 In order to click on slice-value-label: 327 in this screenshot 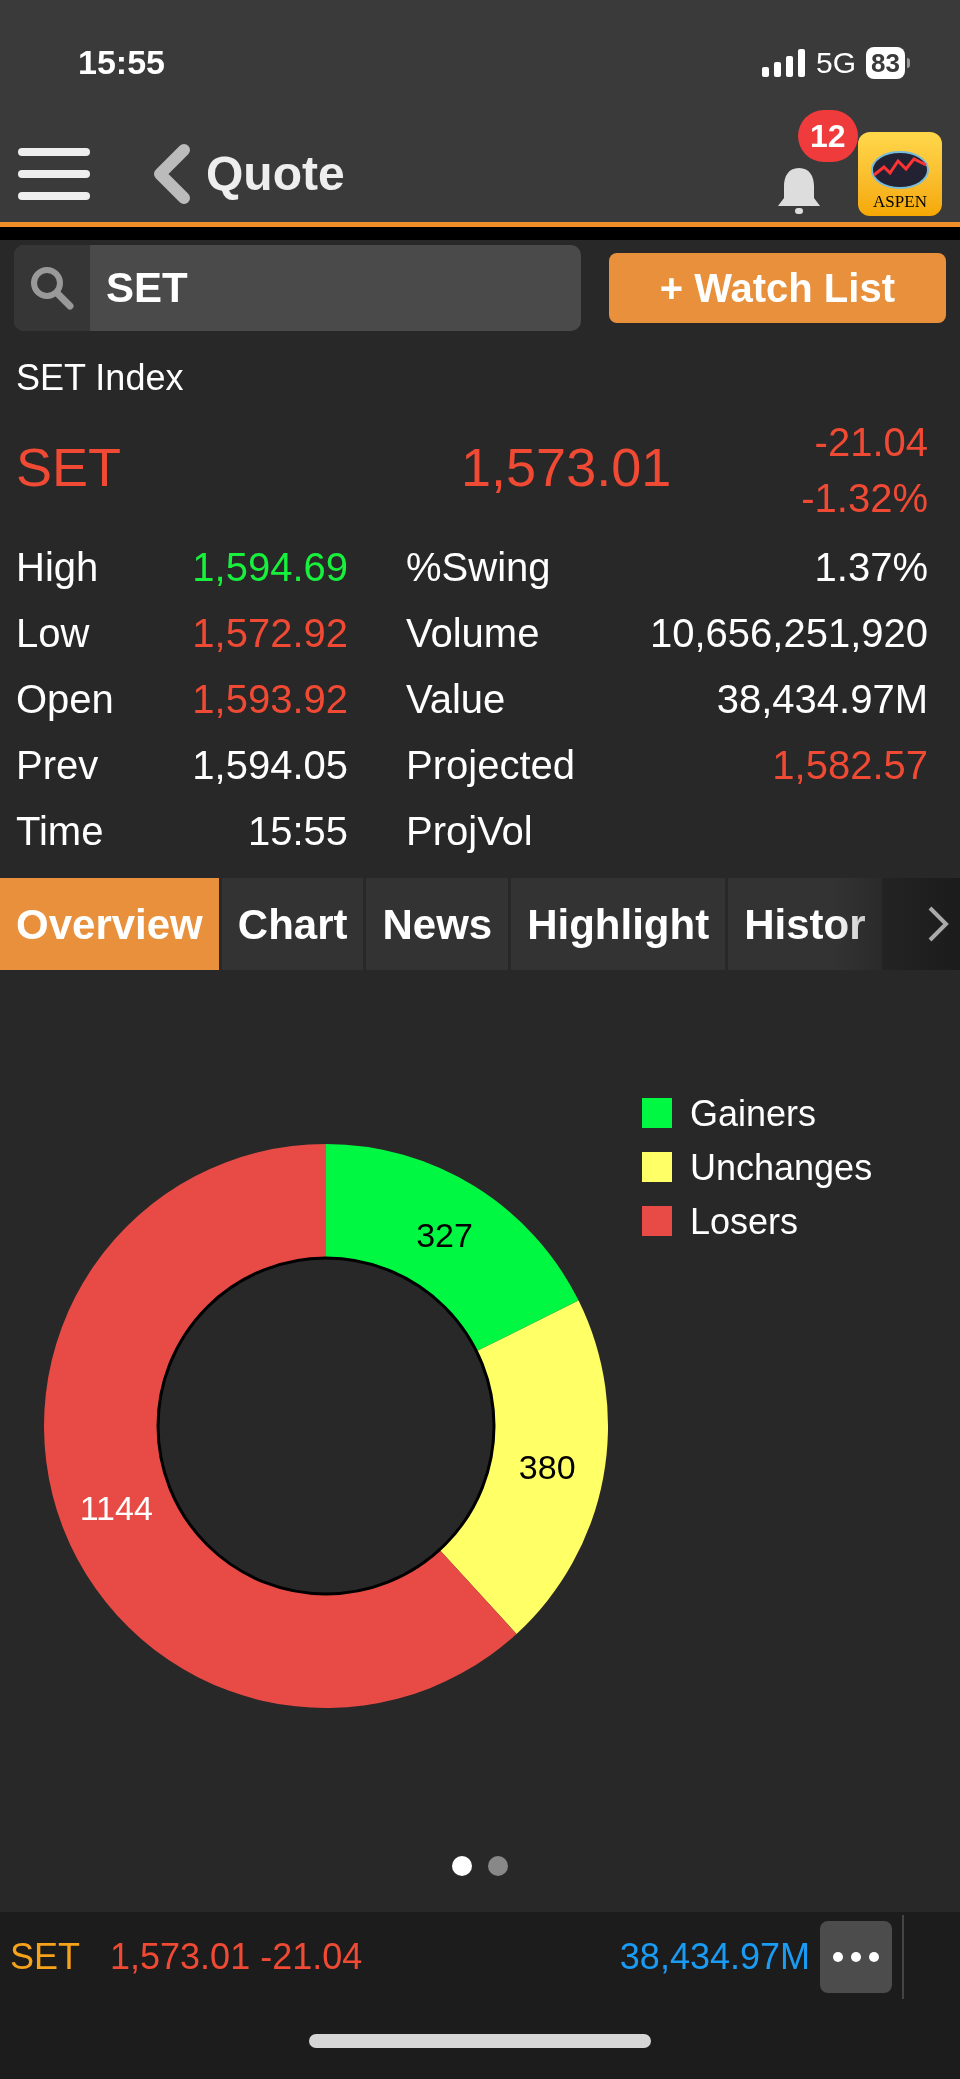, I will do `click(444, 1234)`.